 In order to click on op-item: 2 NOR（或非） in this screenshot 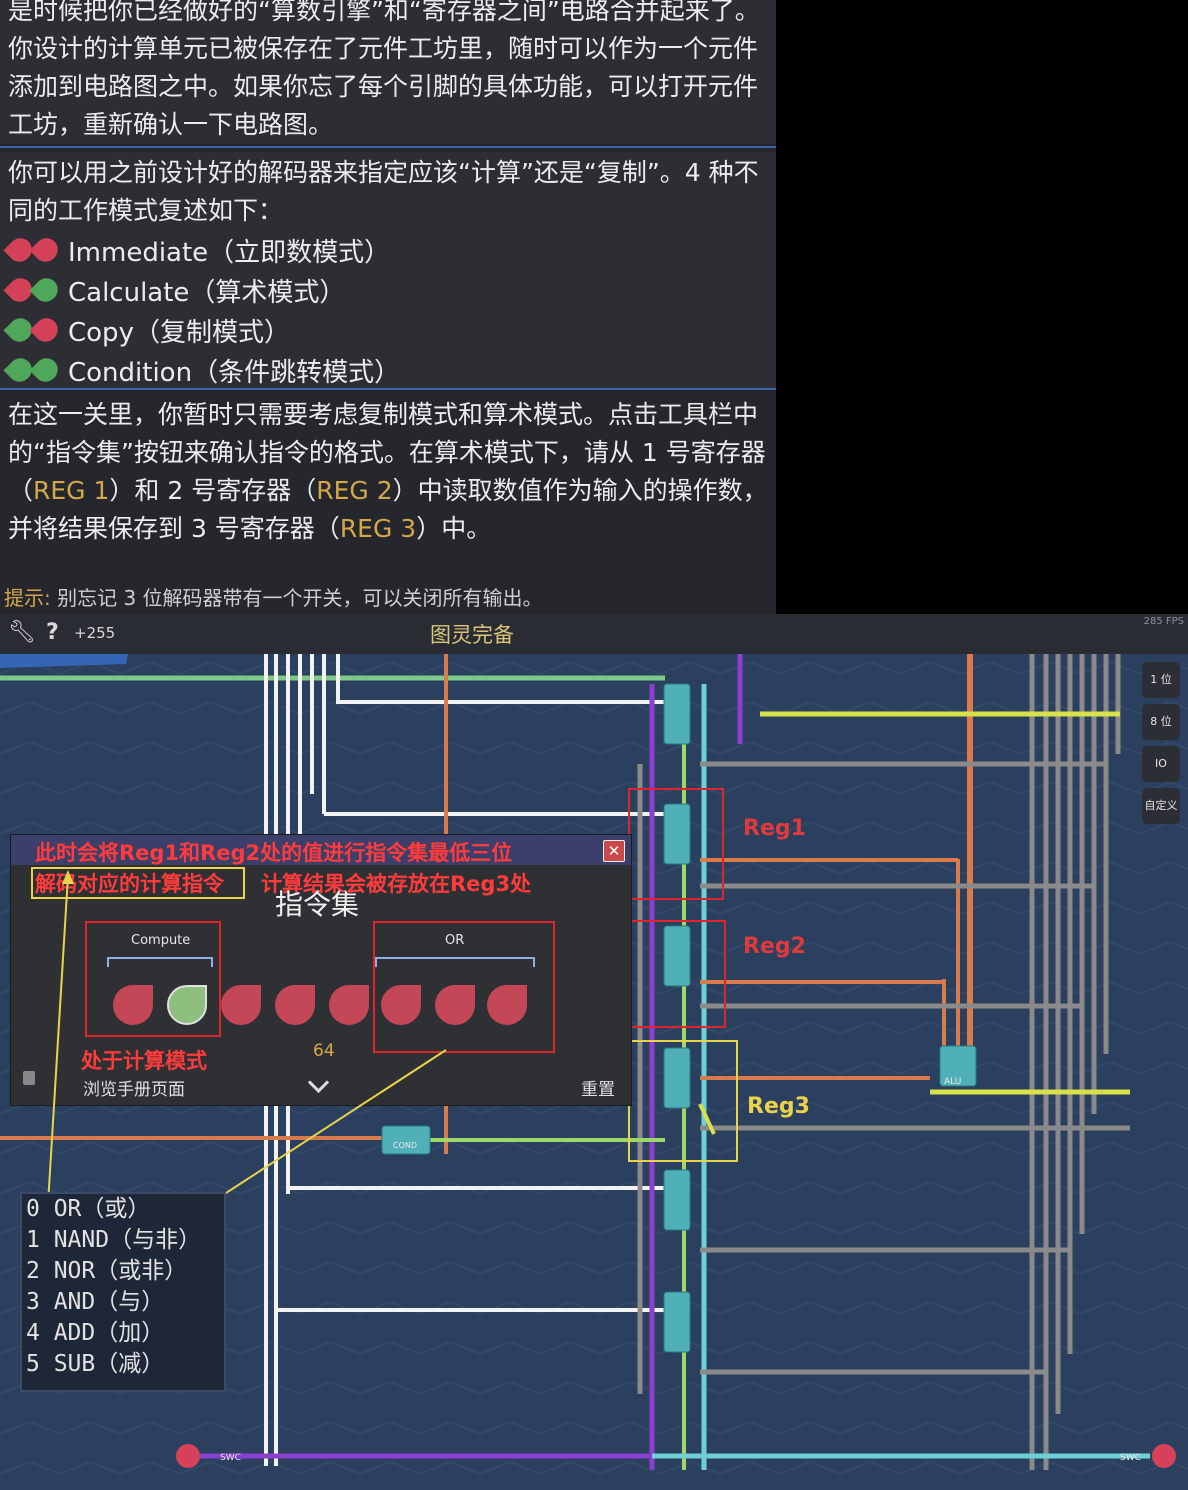, I will do `click(107, 1271)`.